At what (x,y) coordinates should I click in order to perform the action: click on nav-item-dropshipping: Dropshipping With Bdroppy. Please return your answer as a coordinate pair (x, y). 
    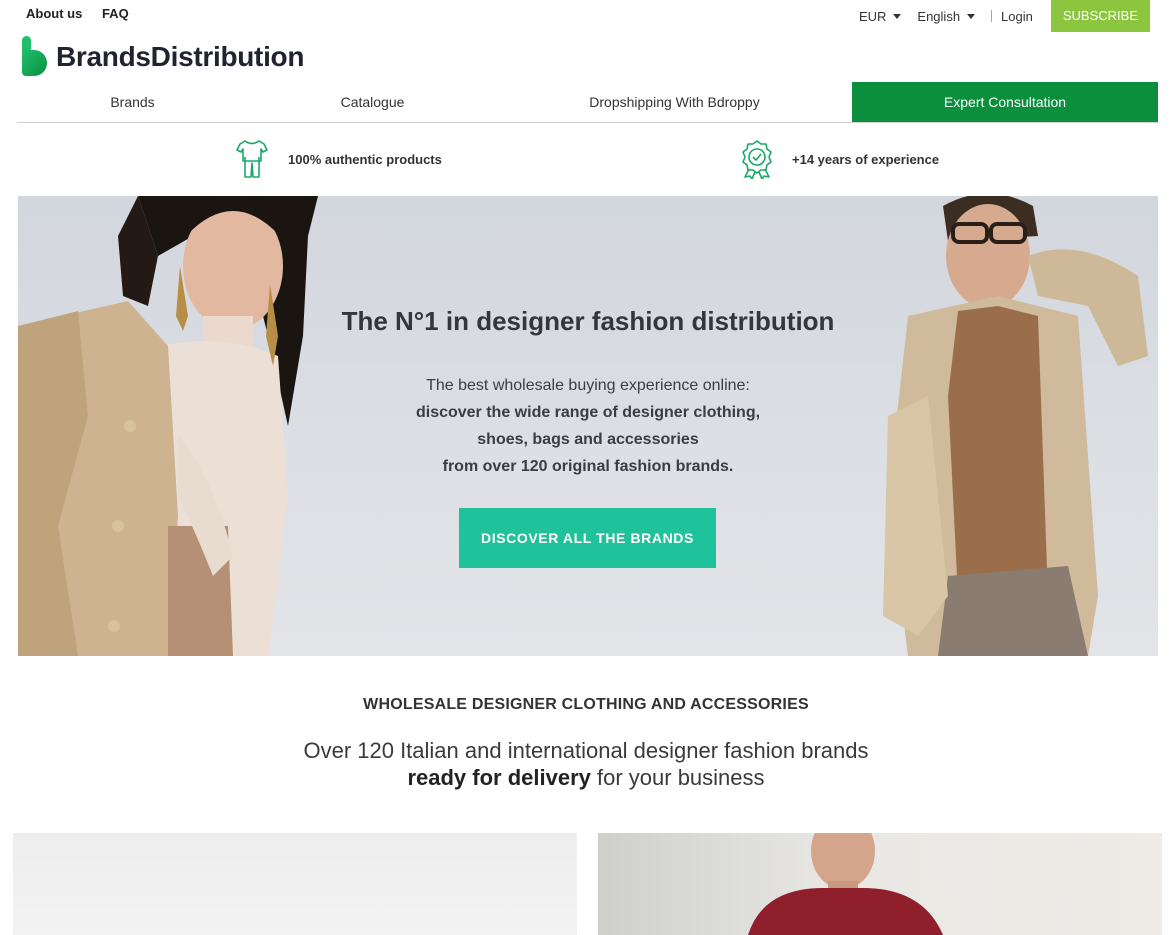
    Looking at the image, I should click on (674, 102).